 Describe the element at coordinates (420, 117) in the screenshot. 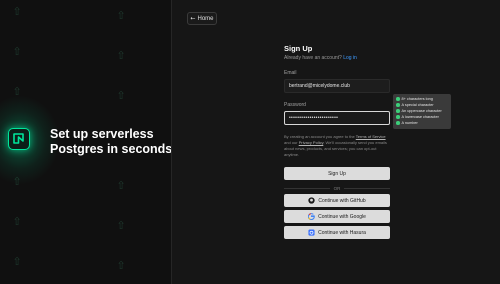

I see `requirement-label: A lowercase character` at that location.